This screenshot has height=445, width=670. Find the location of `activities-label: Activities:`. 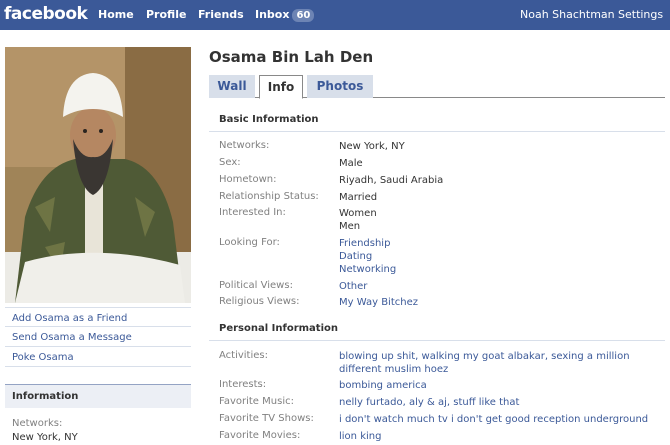

activities-label: Activities: is located at coordinates (243, 355).